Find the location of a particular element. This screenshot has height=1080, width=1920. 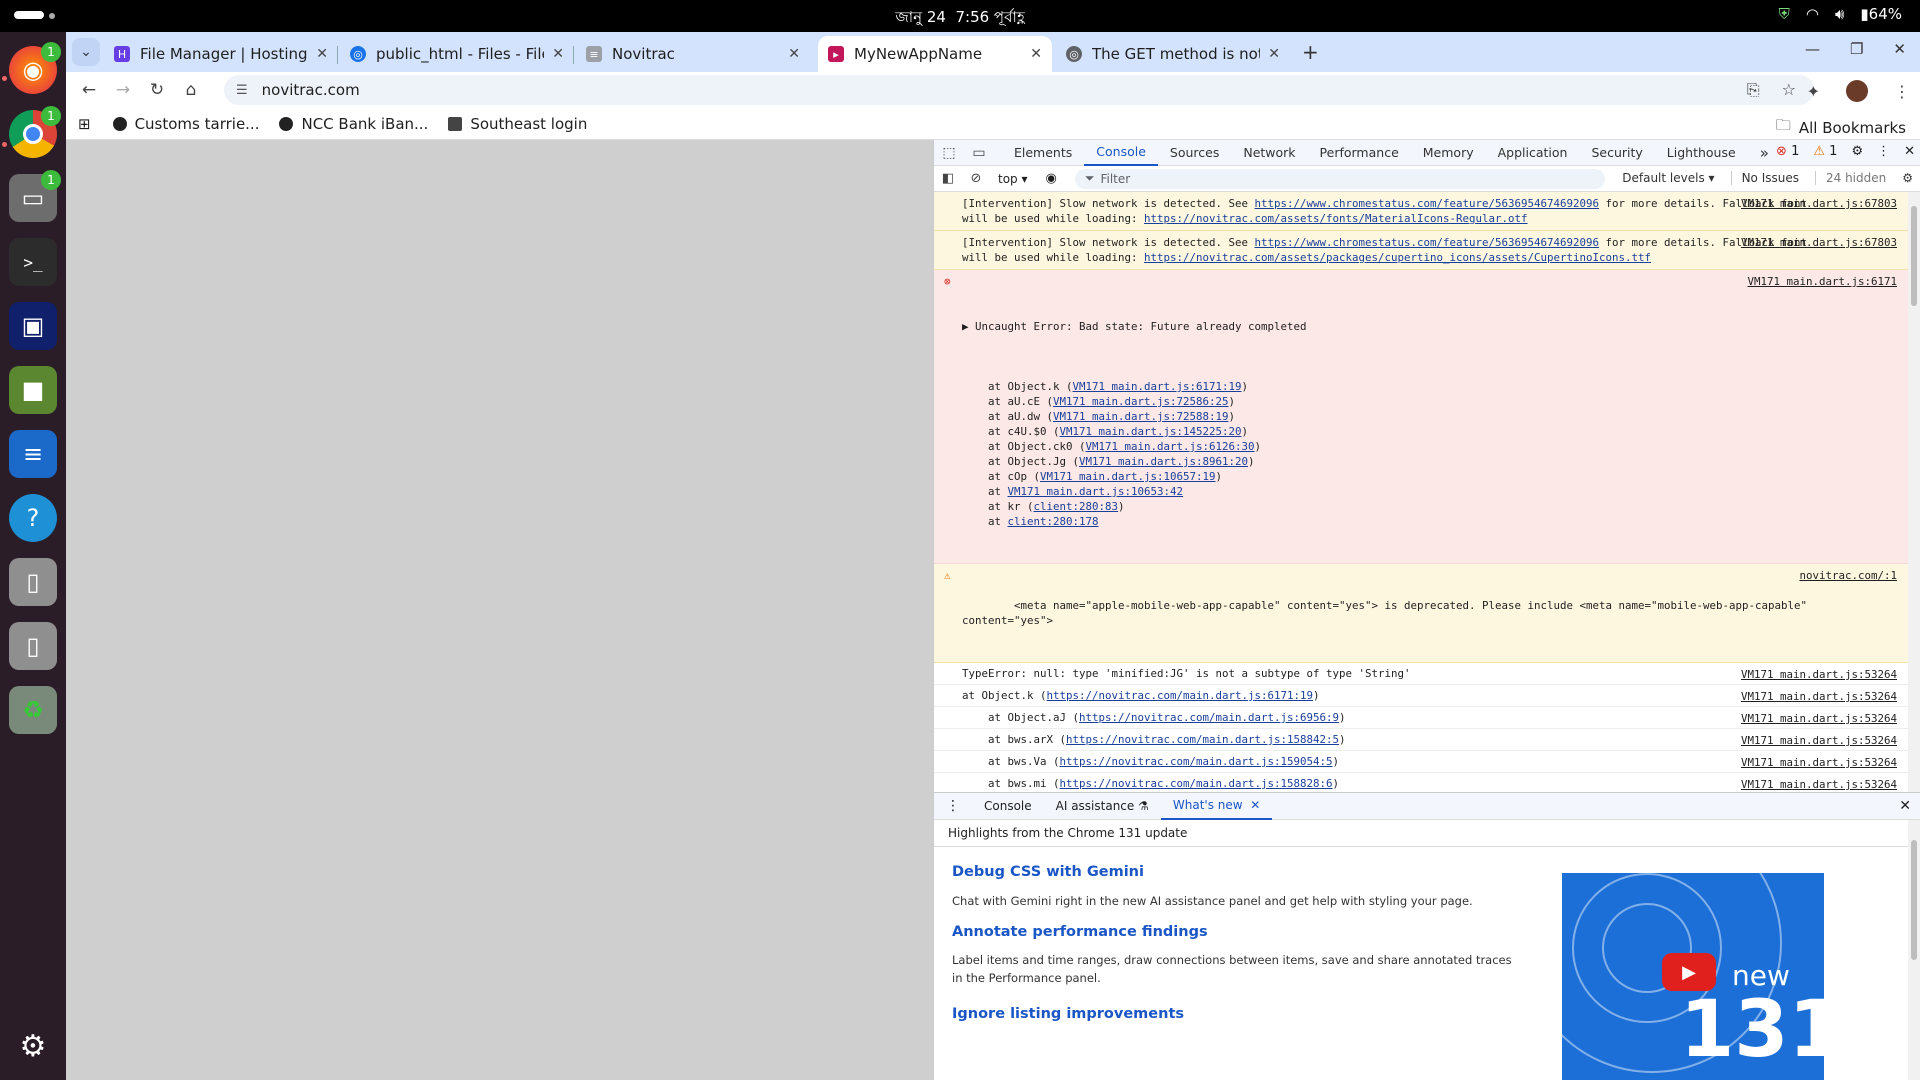

stack-link: VM171 main.dart.js:10657:19 is located at coordinates (1128, 476).